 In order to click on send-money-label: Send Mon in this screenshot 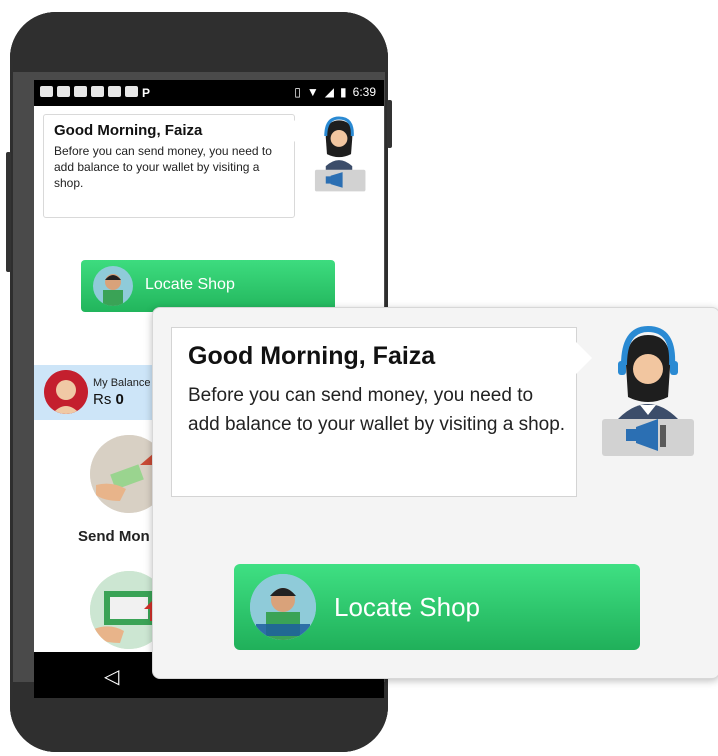, I will do `click(114, 536)`.